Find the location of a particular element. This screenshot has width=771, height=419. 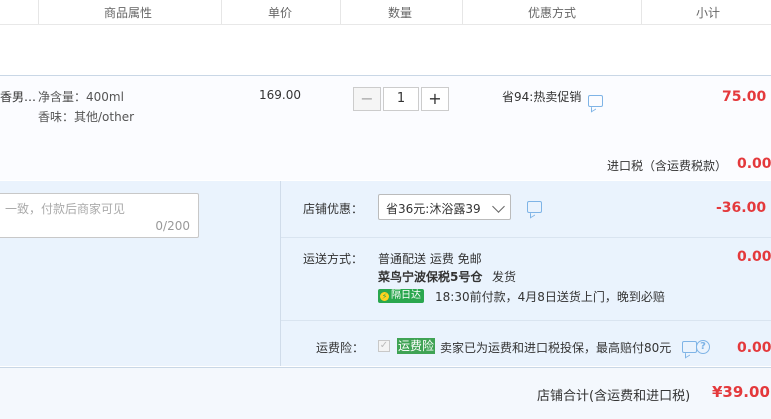

store-discount-value: -36.00 is located at coordinates (741, 208).